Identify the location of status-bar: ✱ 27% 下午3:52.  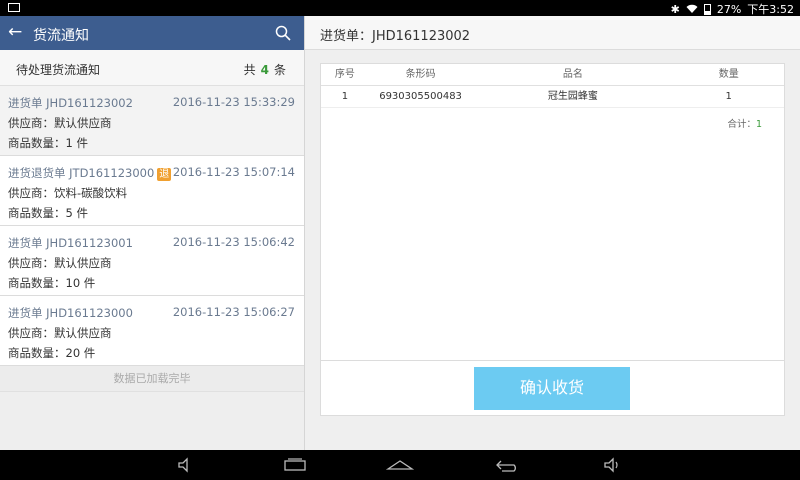
(400, 8).